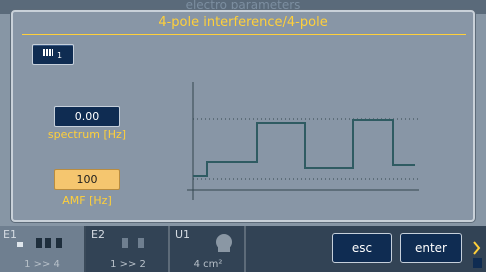 The height and width of the screenshot is (272, 486). What do you see at coordinates (87, 116) in the screenshot?
I see `spectrum-field: 0.00` at bounding box center [87, 116].